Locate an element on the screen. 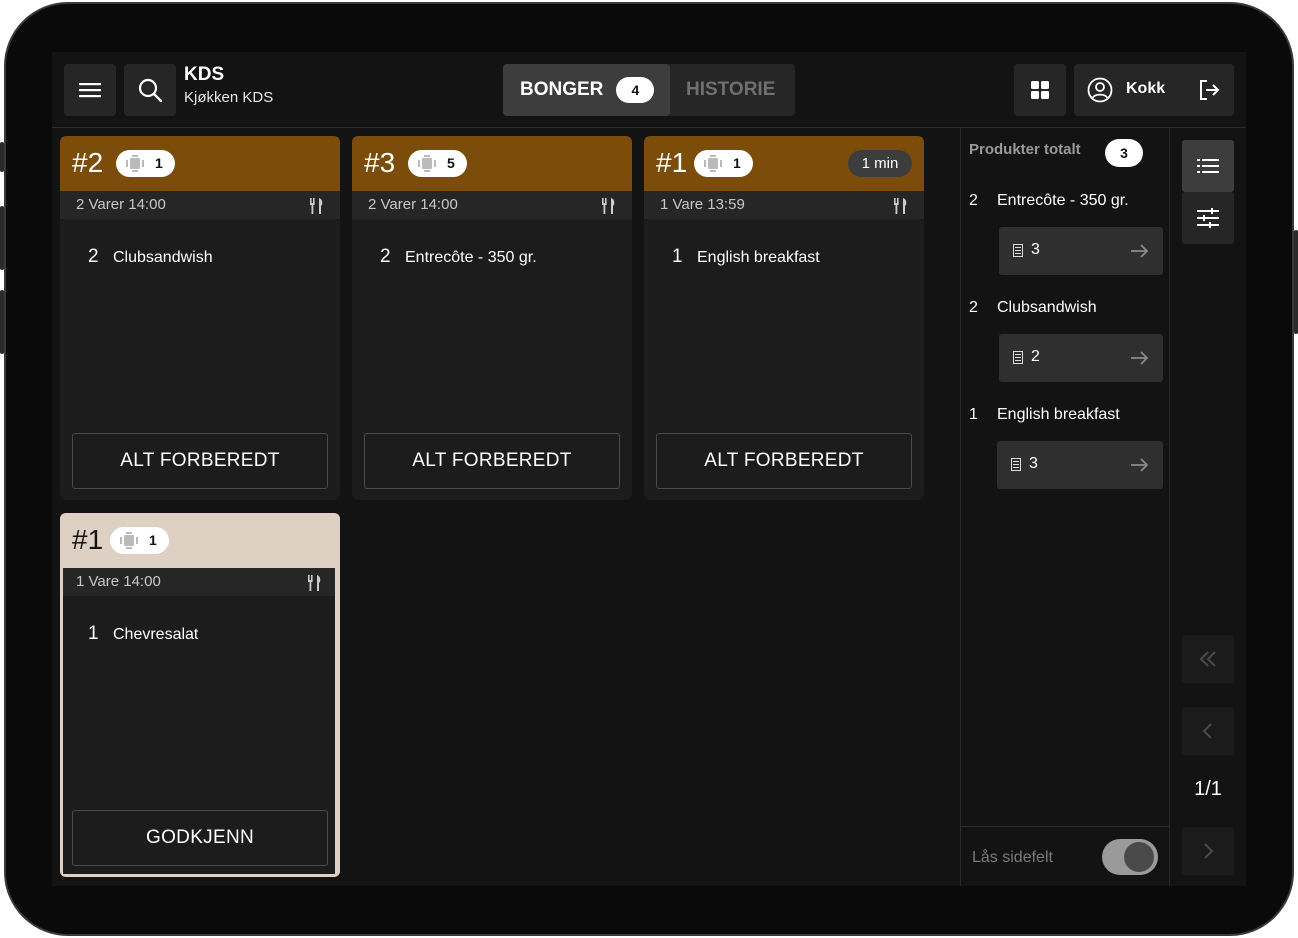 Image resolution: width=1298 pixels, height=938 pixels. product-row: 2 Entrecôte - 350 gr. is located at coordinates (1049, 201).